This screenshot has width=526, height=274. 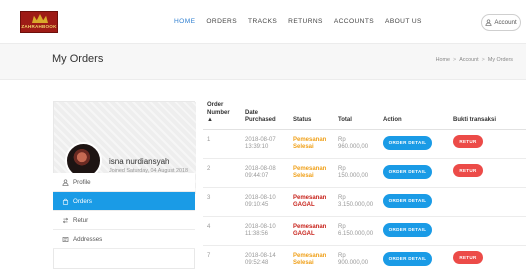 I want to click on order-number: 7, so click(x=222, y=259).